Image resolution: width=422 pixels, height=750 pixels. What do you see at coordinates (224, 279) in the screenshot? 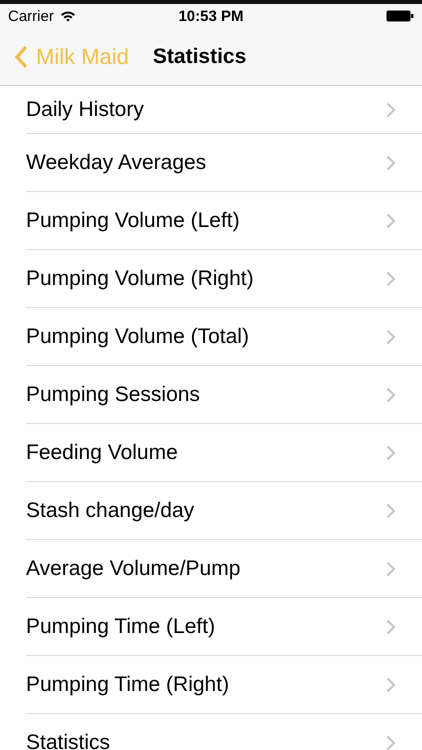
I see `list-item: Pumping Volume (Right)` at bounding box center [224, 279].